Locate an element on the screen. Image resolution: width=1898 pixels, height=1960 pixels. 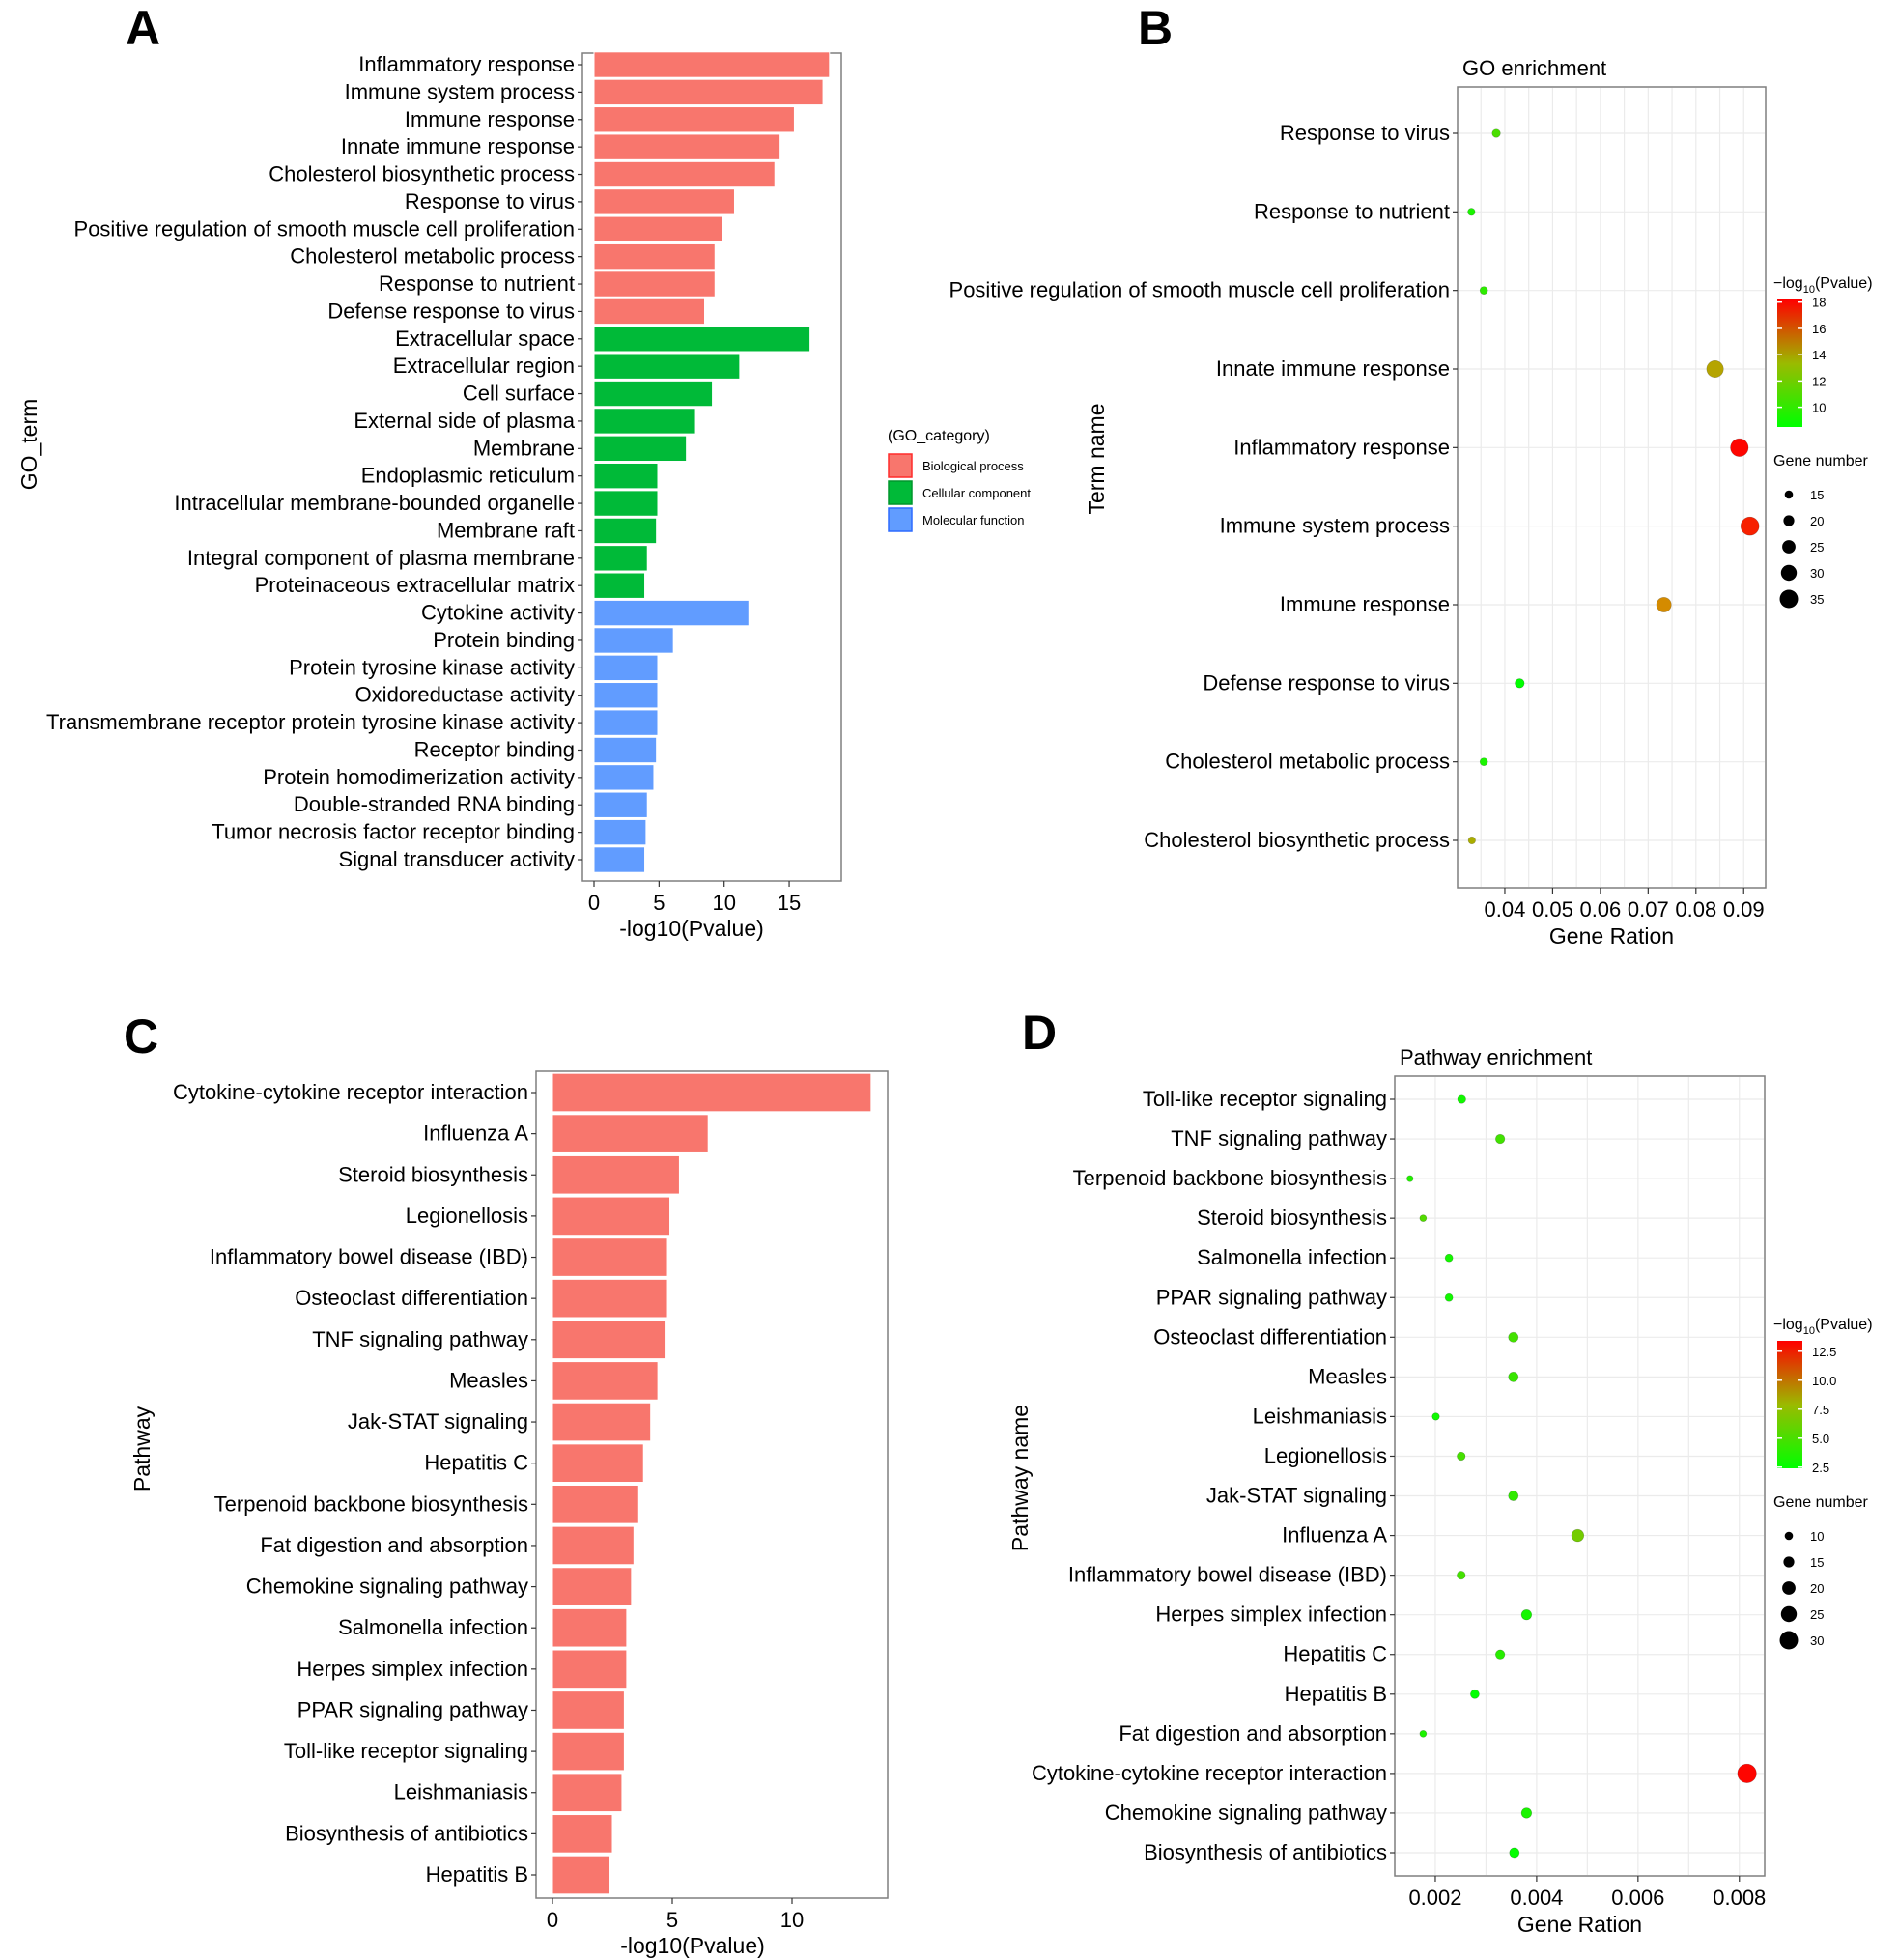
y-tick-label: Innate immune response is located at coordinates (1333, 369).